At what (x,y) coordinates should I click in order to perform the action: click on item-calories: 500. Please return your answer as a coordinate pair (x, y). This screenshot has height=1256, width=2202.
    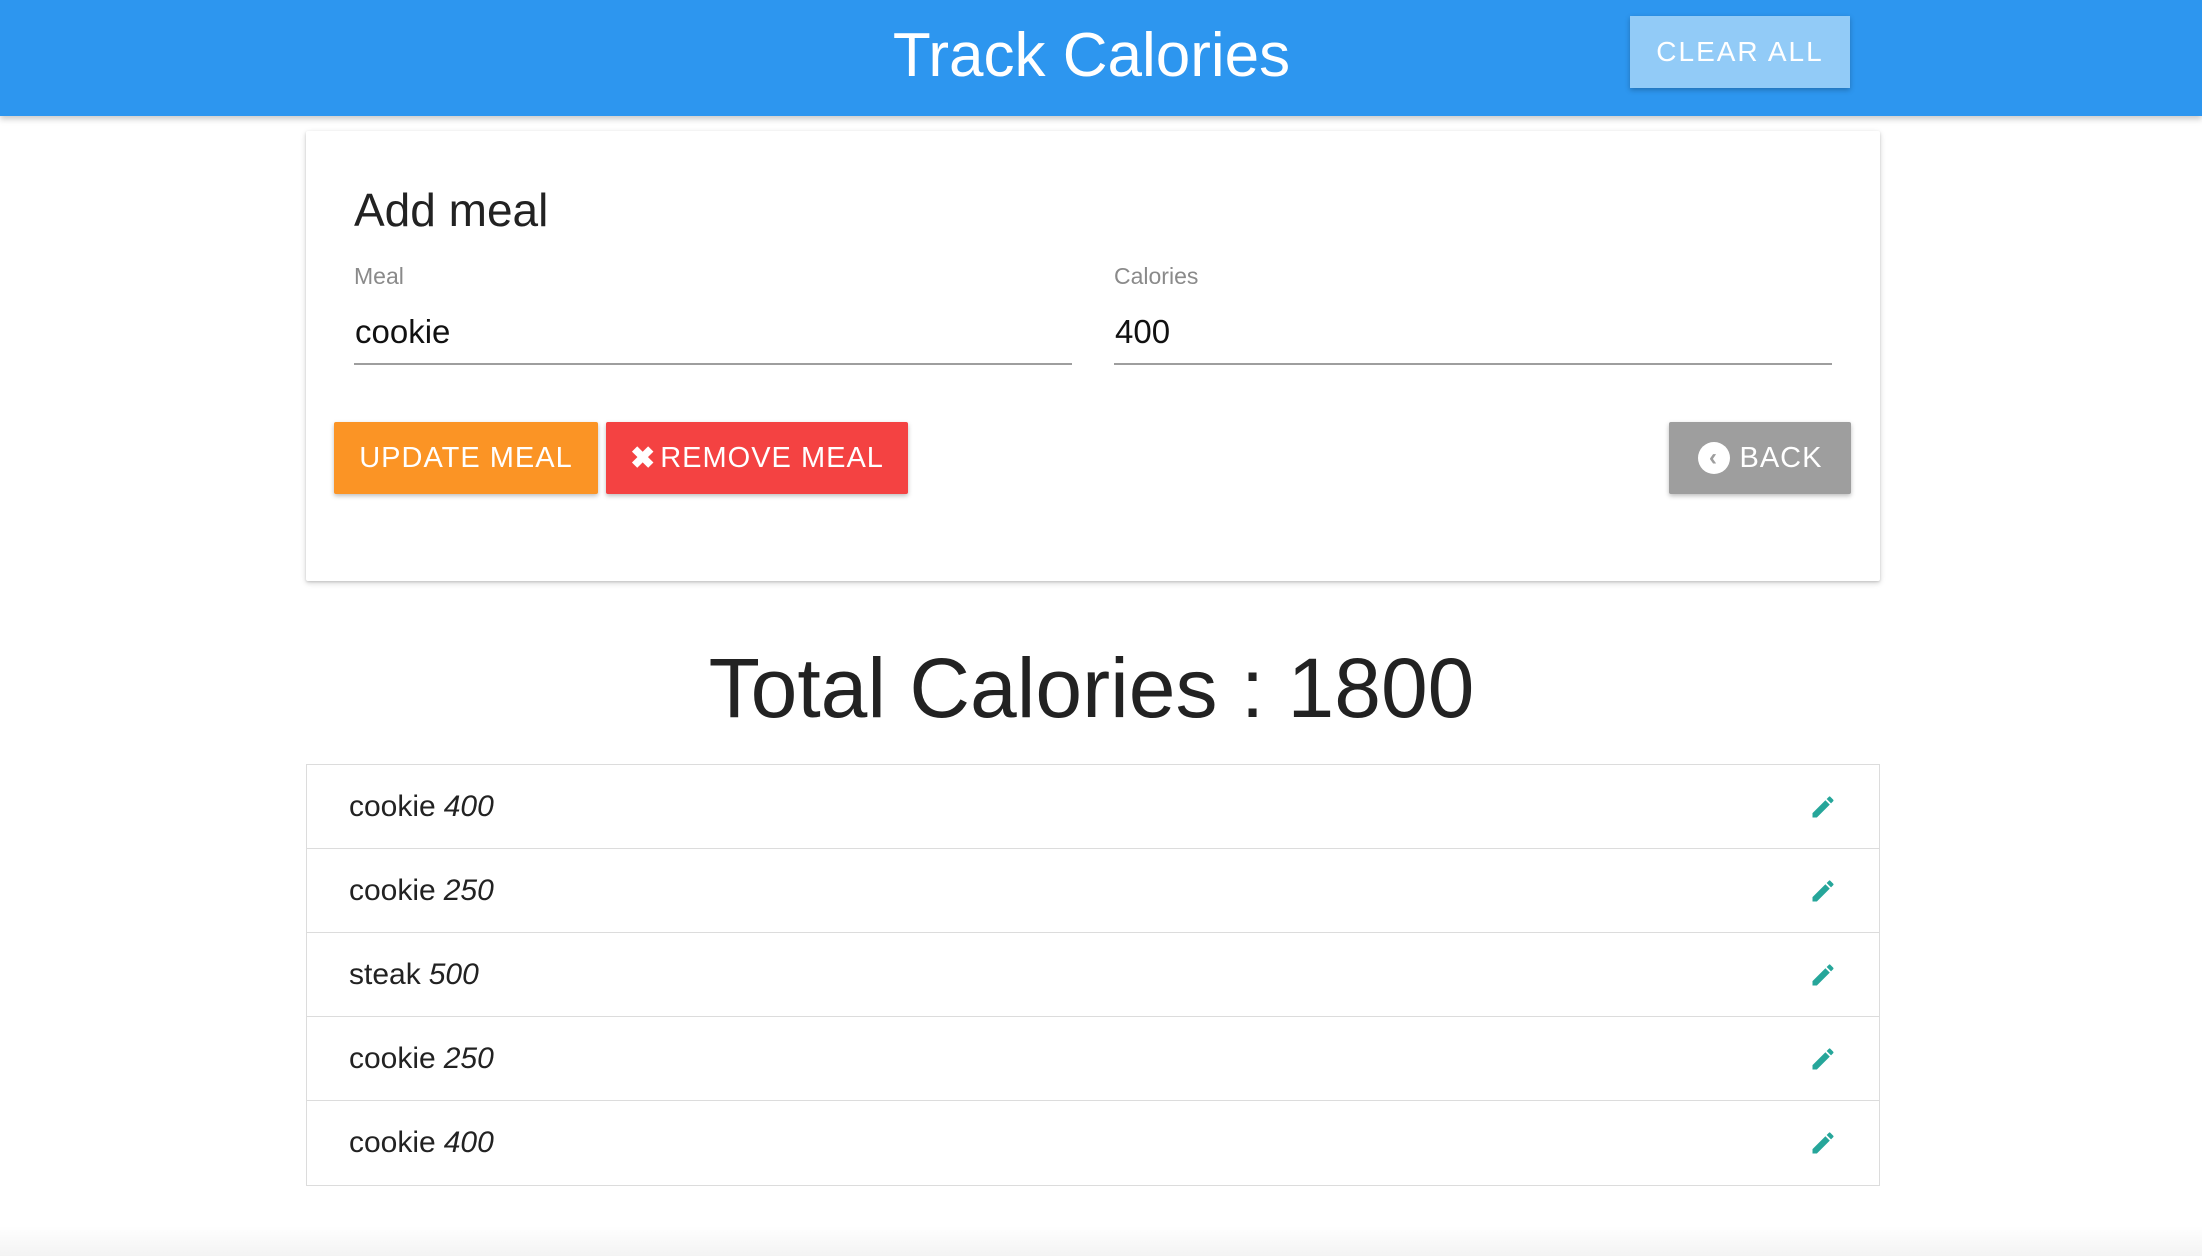
    Looking at the image, I should click on (453, 974).